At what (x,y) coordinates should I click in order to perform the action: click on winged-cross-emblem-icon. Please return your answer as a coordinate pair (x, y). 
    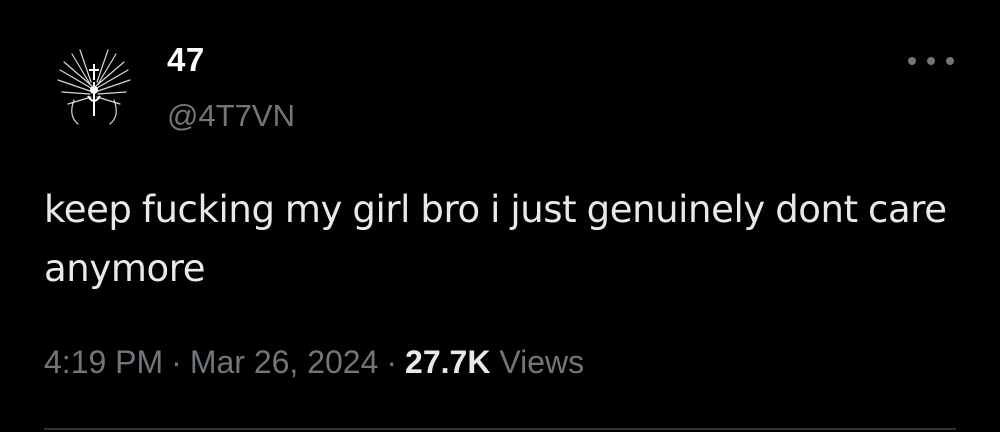
    Looking at the image, I should click on (94, 87).